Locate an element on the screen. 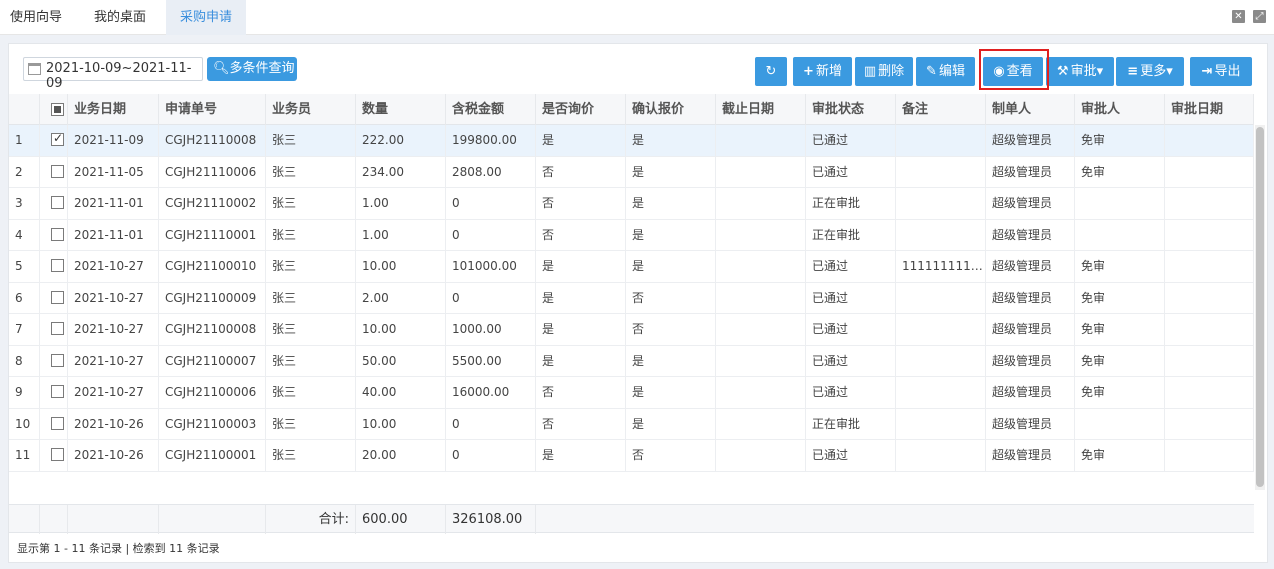  cell-business-date: 2021-10-26 is located at coordinates (113, 455).